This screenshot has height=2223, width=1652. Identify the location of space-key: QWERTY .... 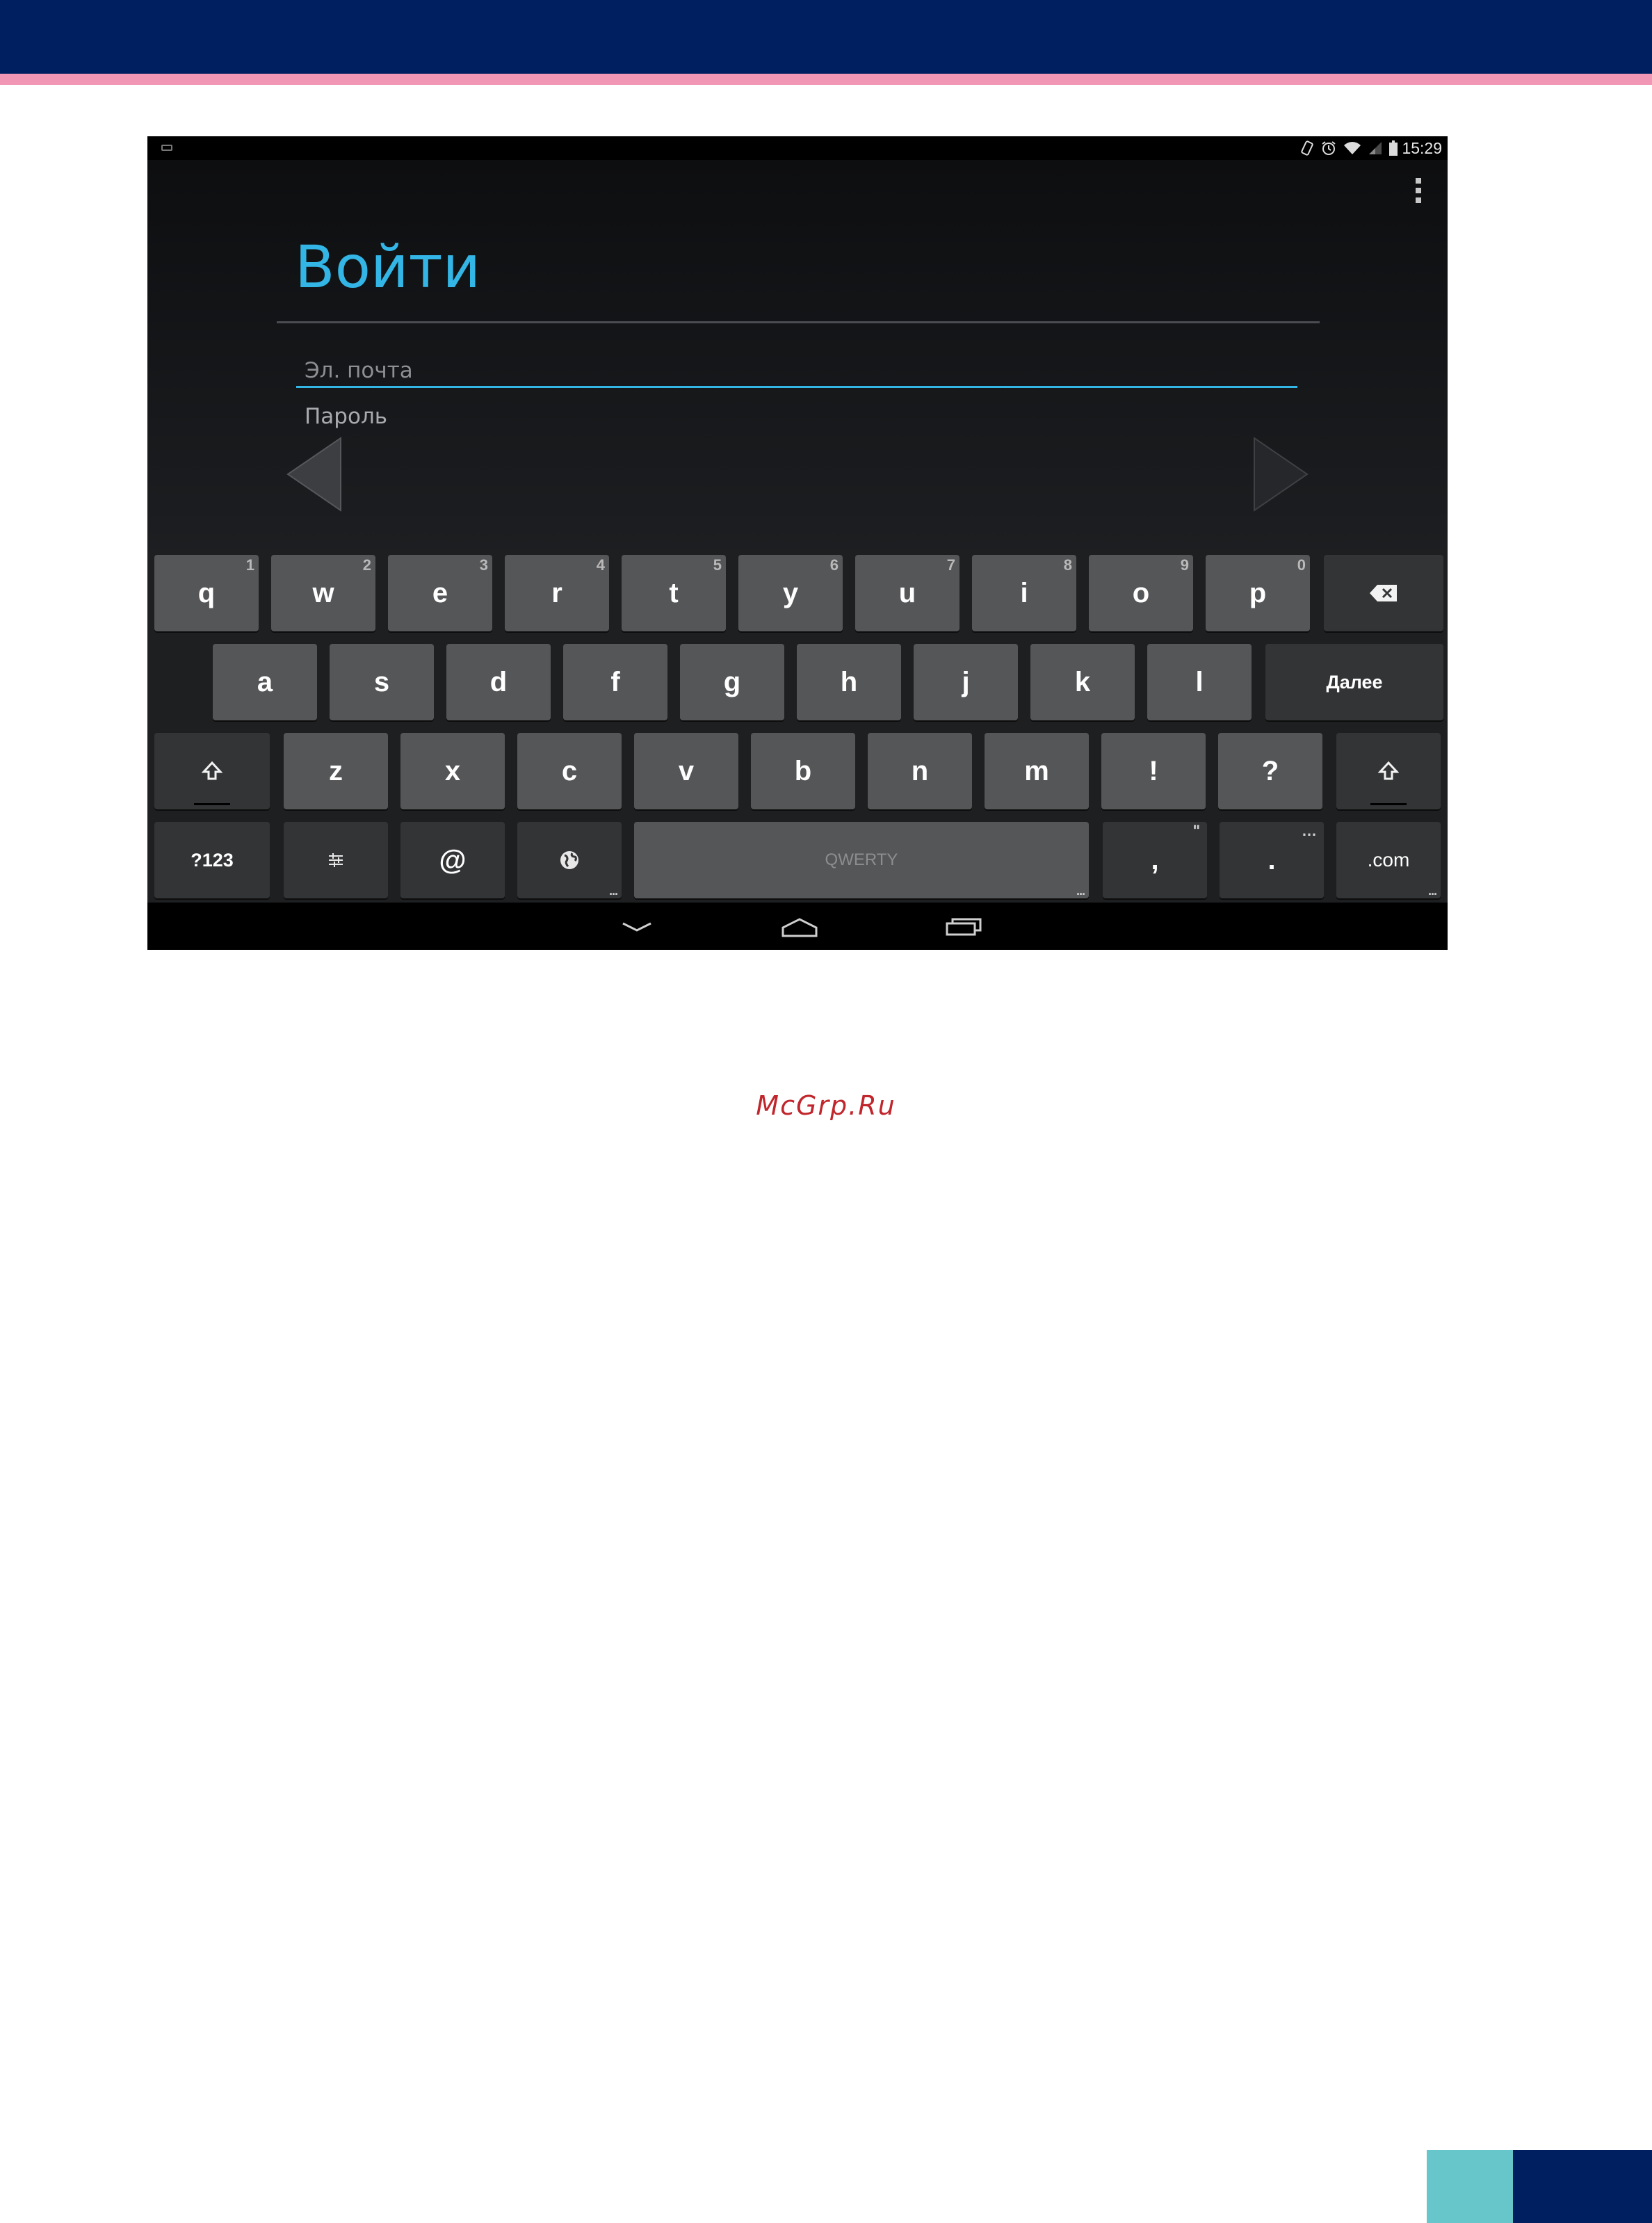
(861, 860).